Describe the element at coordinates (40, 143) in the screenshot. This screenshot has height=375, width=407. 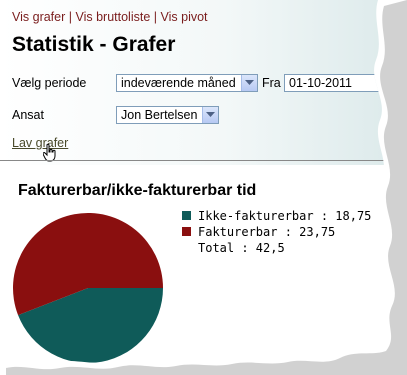
I see `lav-grafer-link: Lav grafer` at that location.